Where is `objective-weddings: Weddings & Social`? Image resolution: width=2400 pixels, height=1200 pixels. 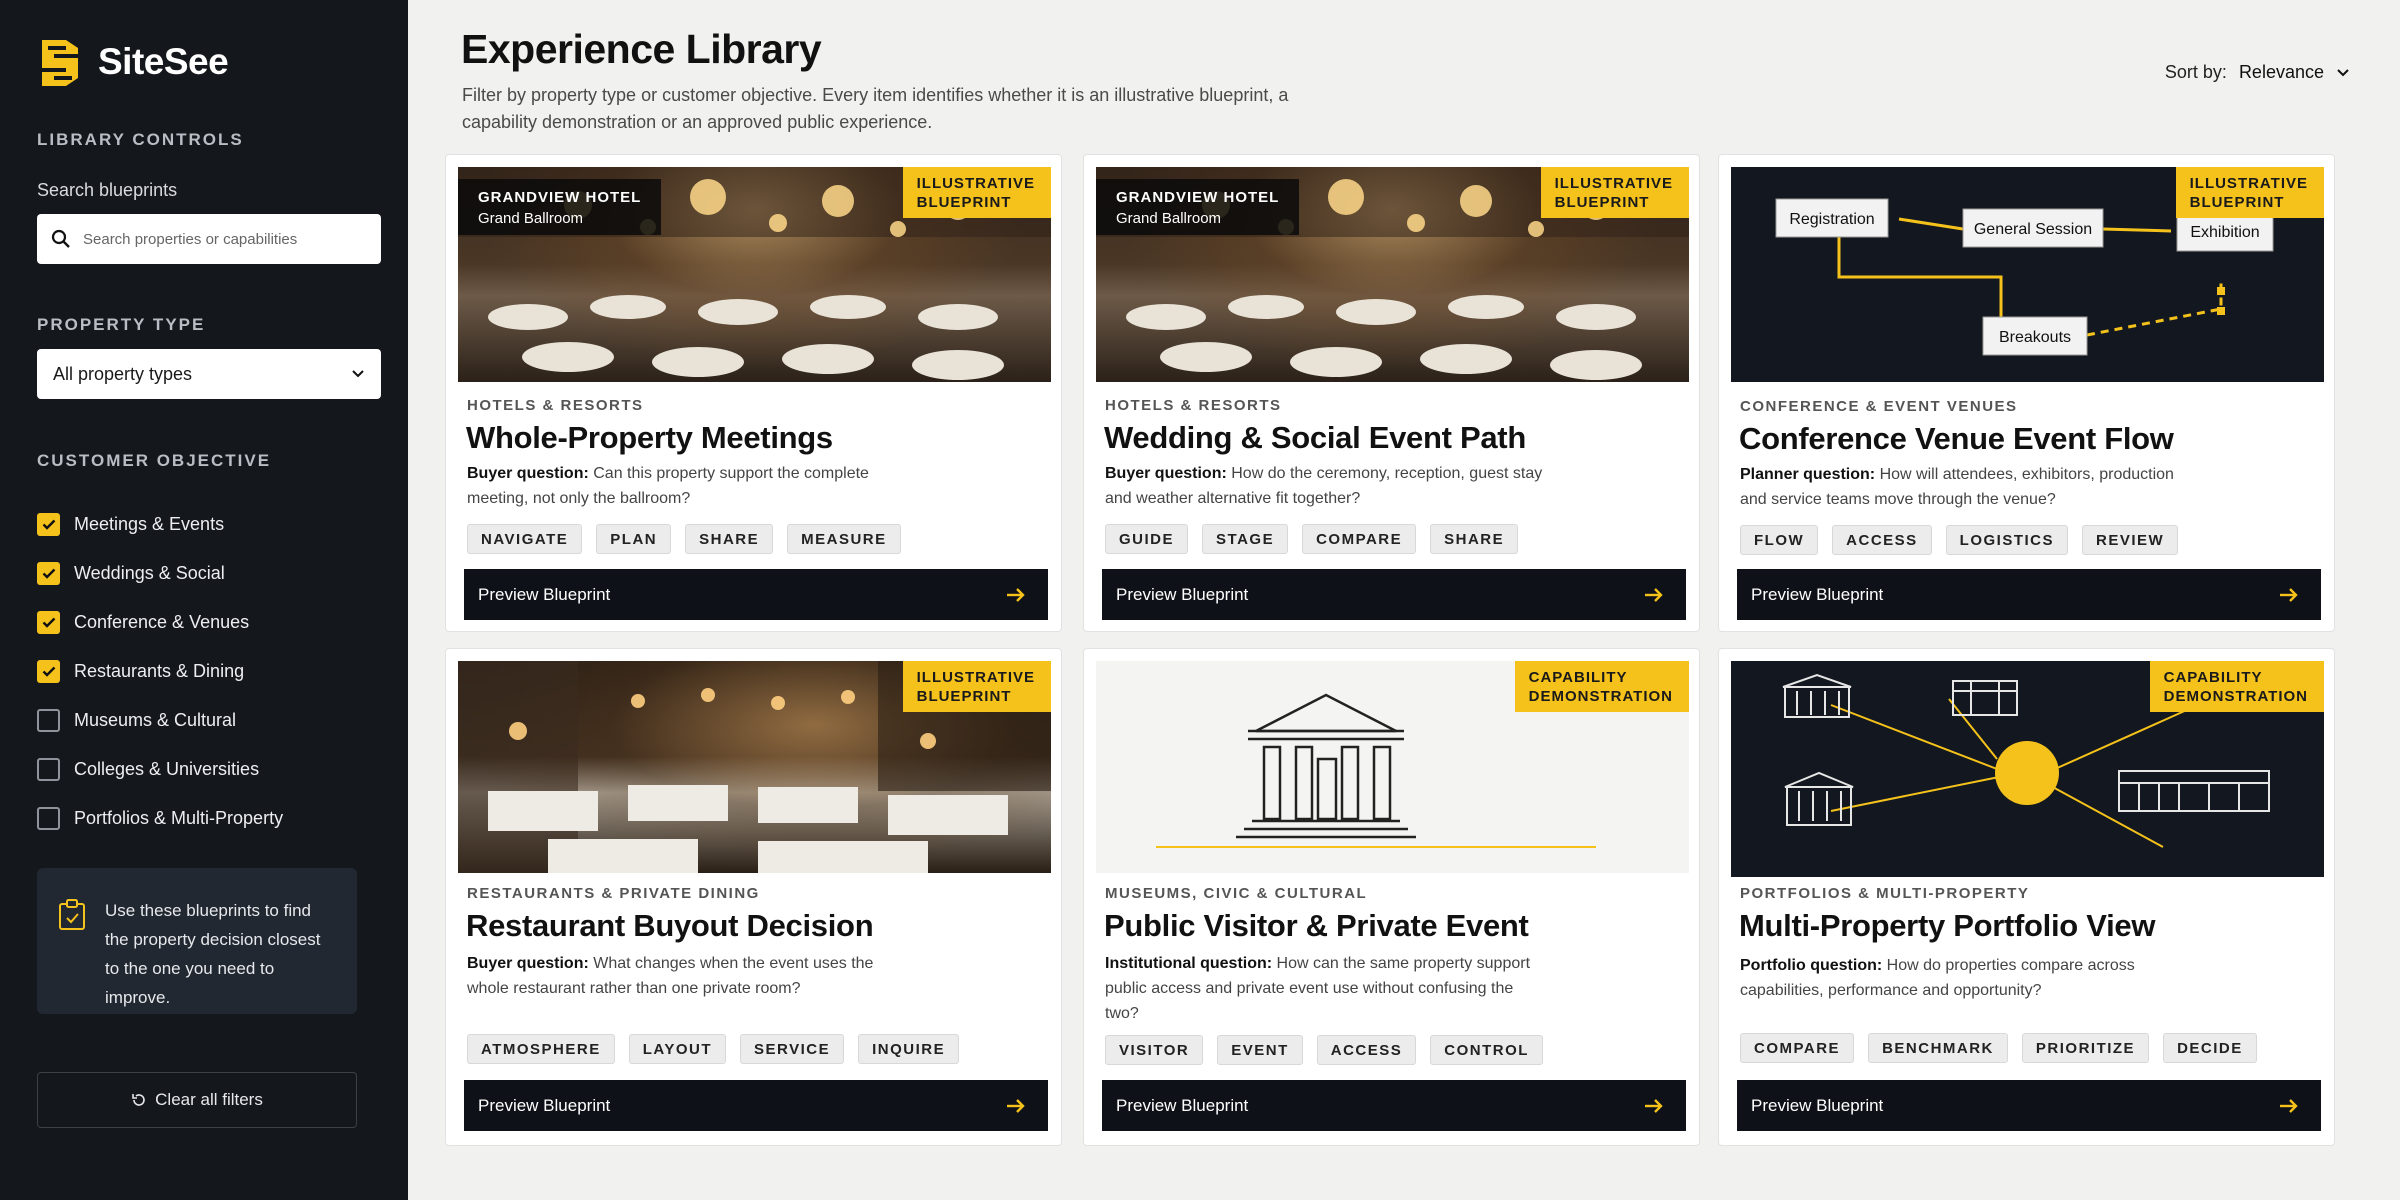
objective-weddings: Weddings & Social is located at coordinates (160, 573).